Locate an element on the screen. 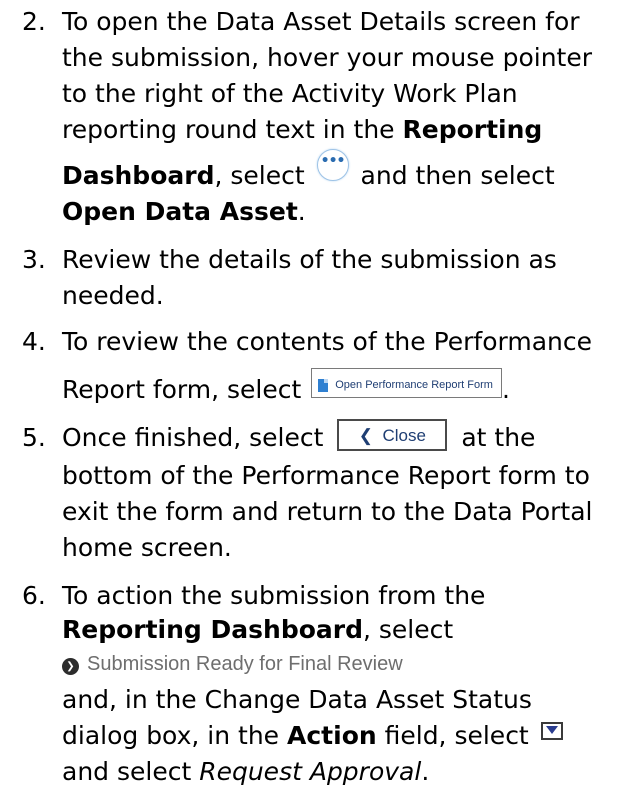 The width and height of the screenshot is (632, 796). step-number: 6. is located at coordinates (34, 595).